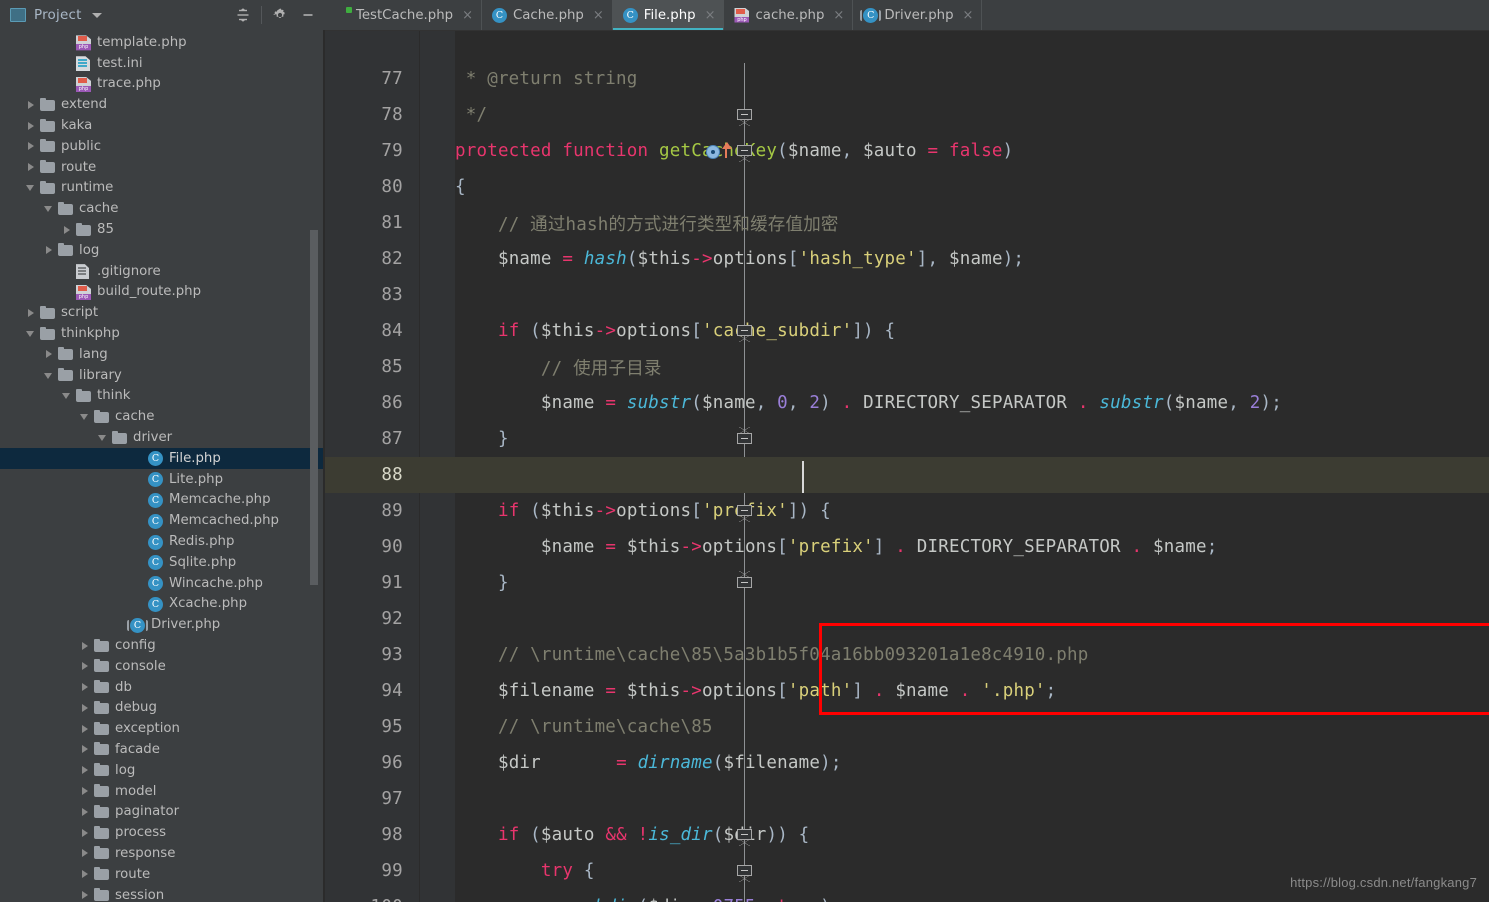 This screenshot has width=1489, height=902. I want to click on code-line: 83, so click(907, 295).